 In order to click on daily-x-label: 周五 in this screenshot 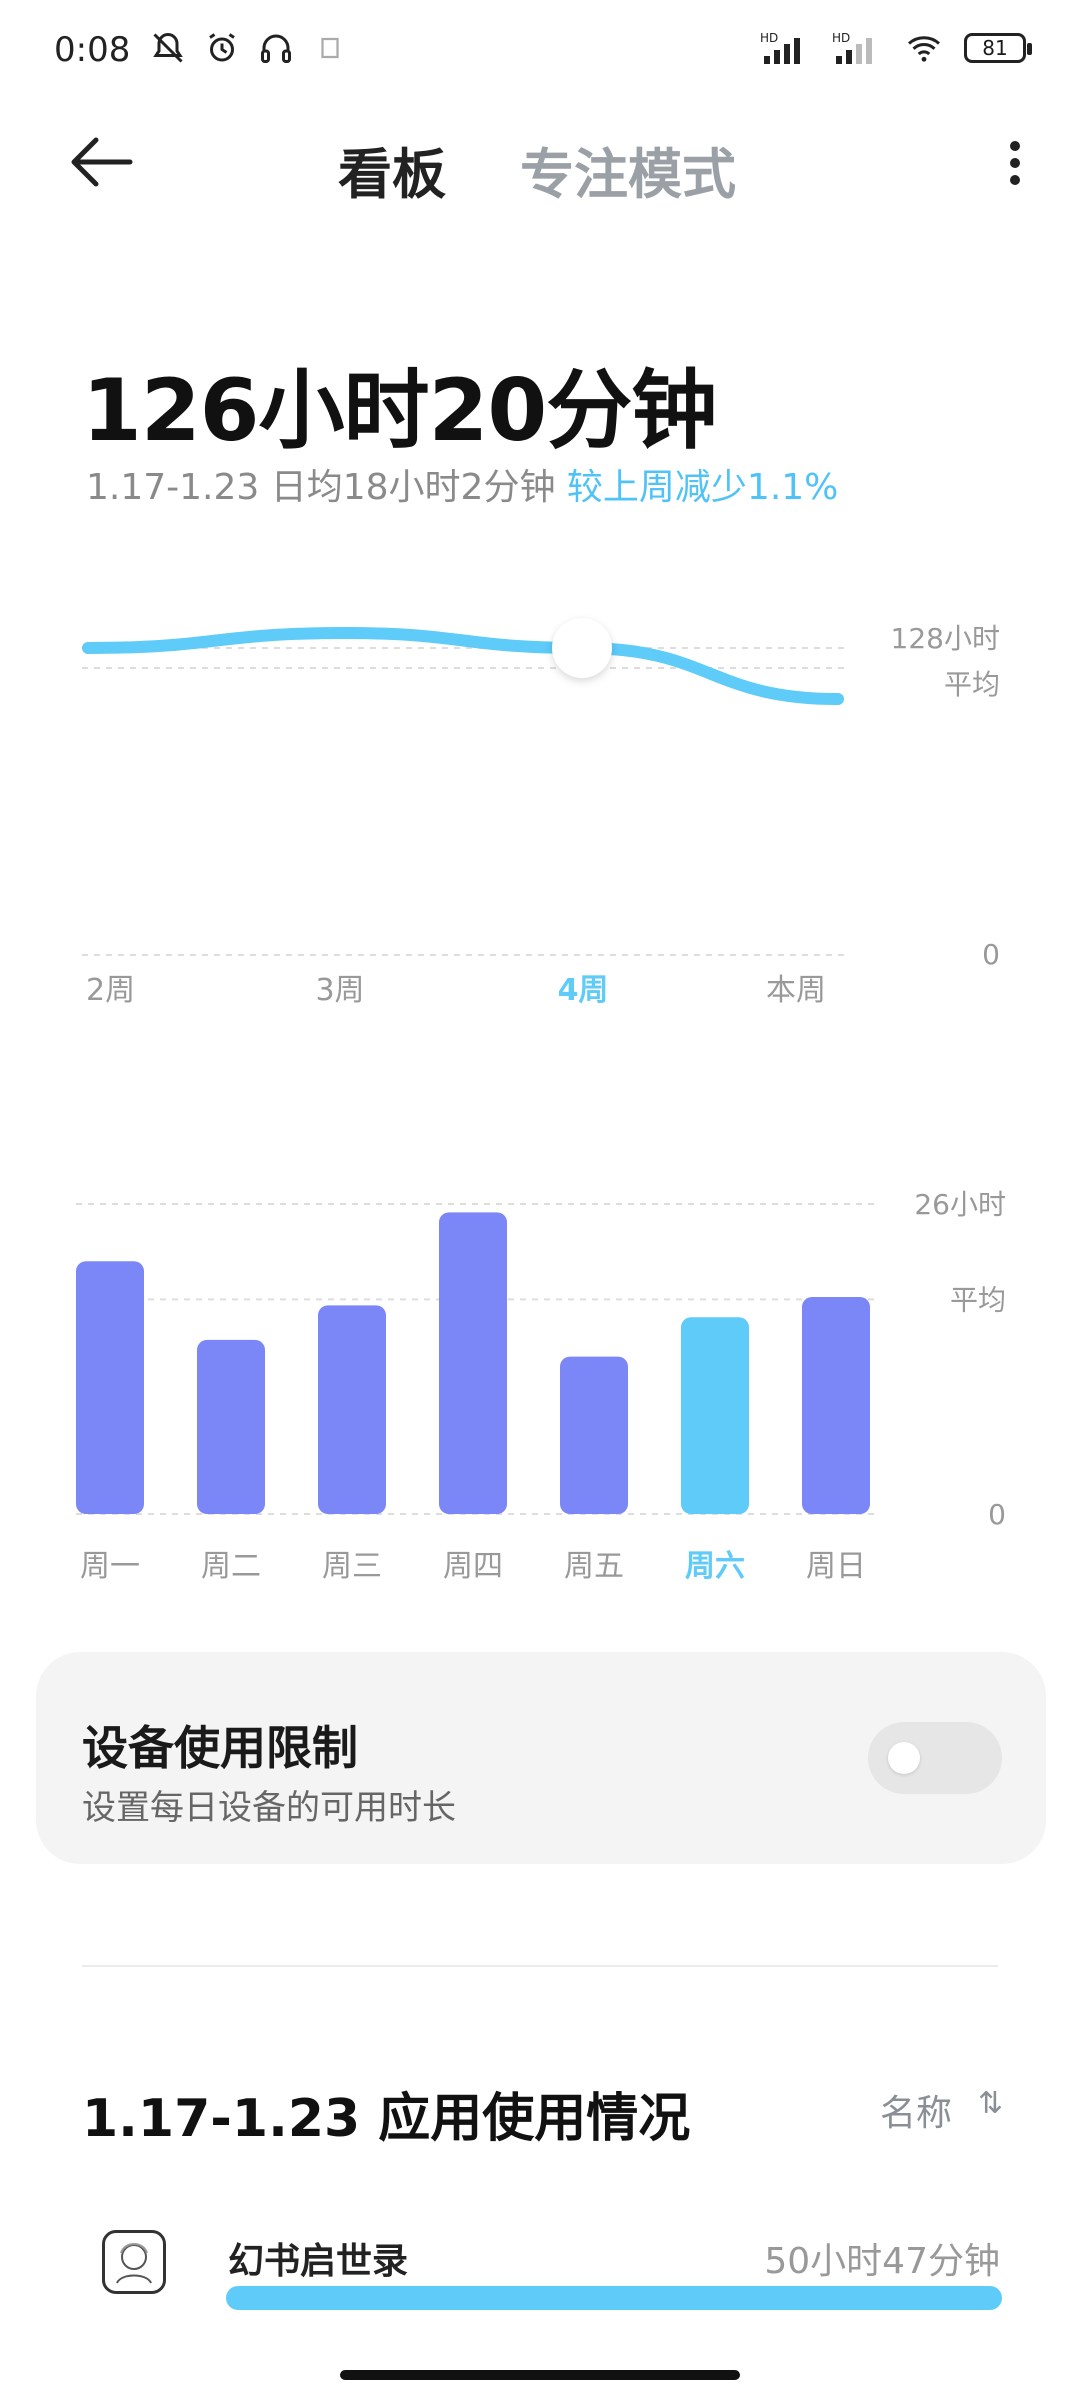, I will do `click(594, 1566)`.